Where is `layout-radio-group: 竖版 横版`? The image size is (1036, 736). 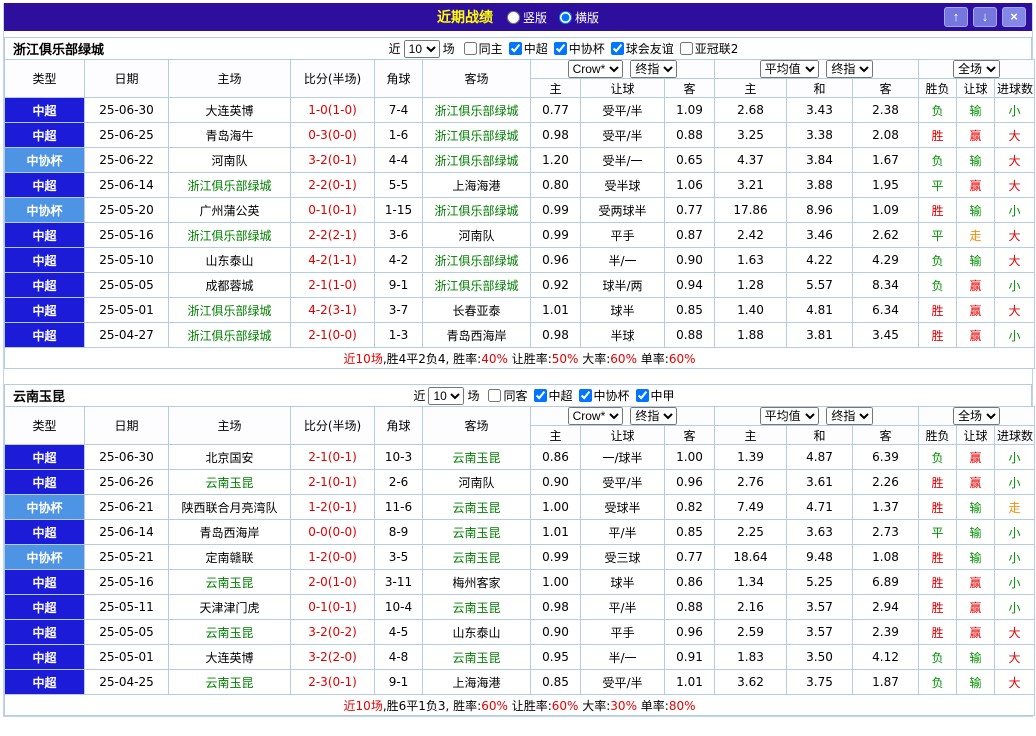
layout-radio-group: 竖版 横版 is located at coordinates (552, 17).